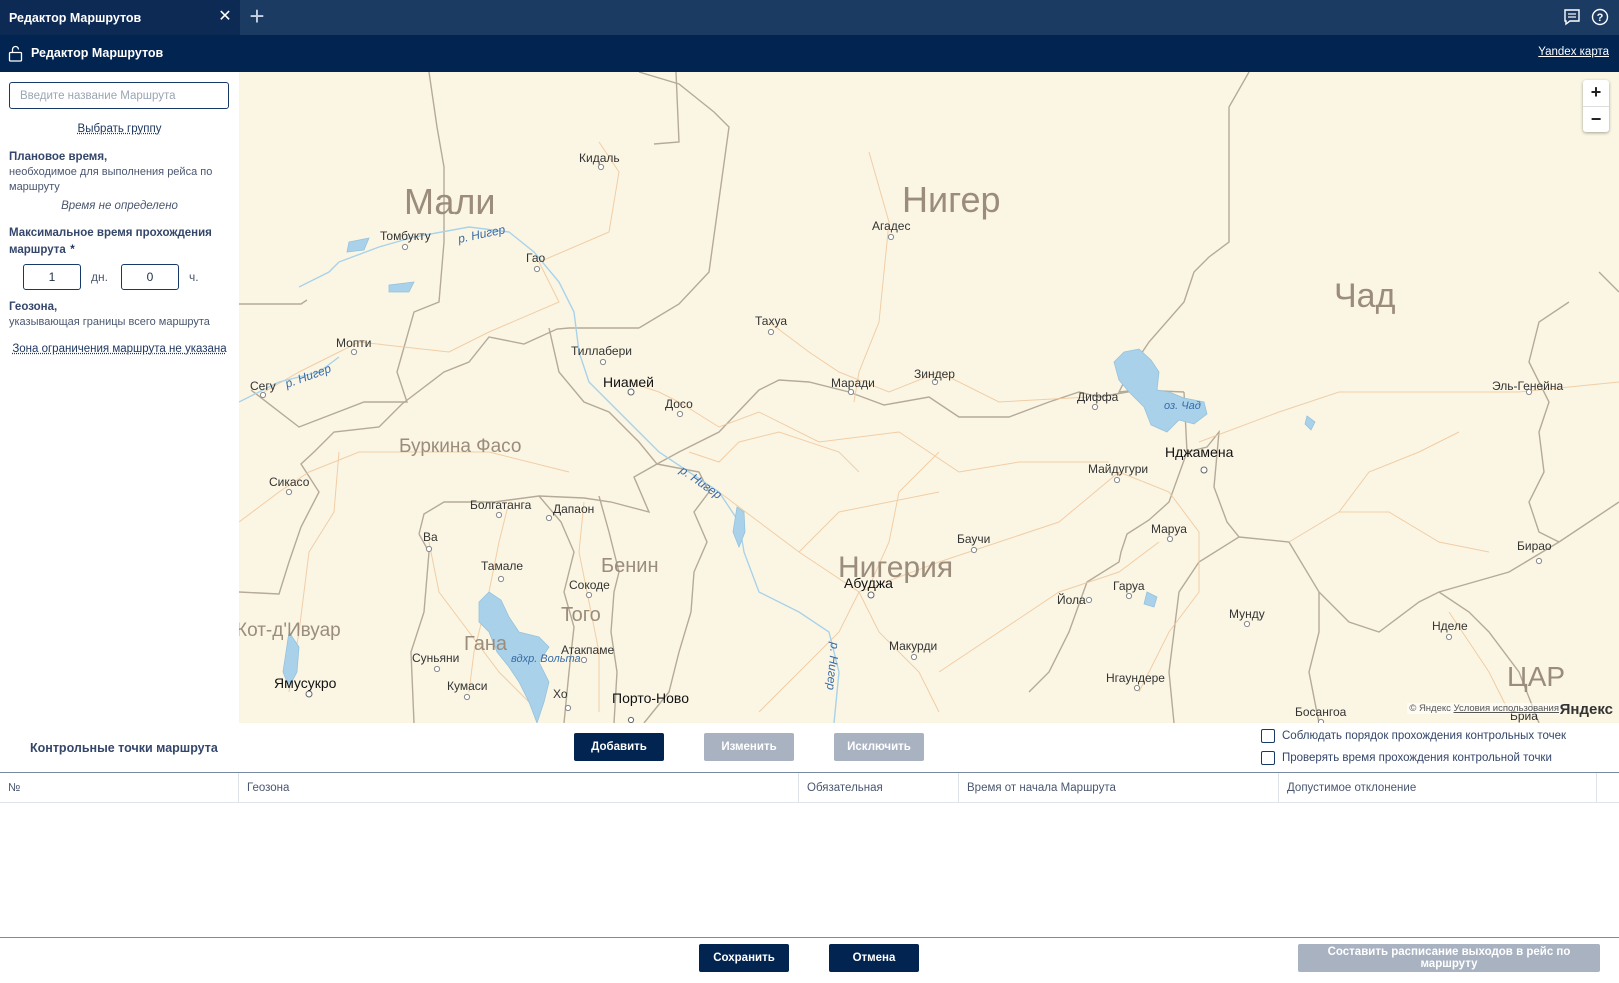 This screenshot has width=1619, height=983. I want to click on geozone-desc: указывающая границы всего маршрута, so click(109, 322).